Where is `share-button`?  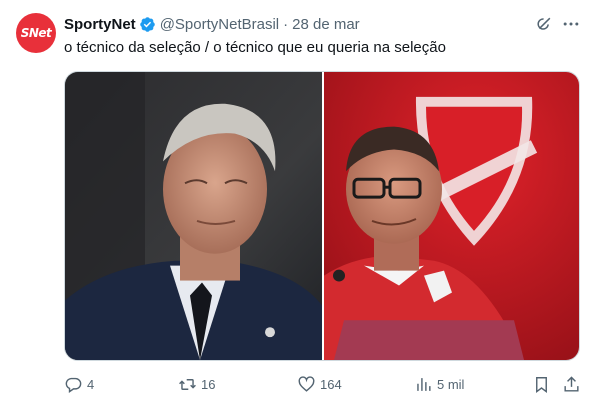 share-button is located at coordinates (571, 384).